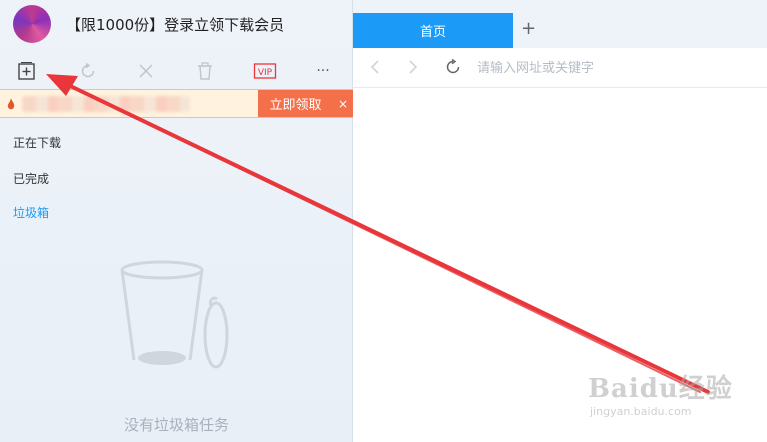 This screenshot has height=442, width=767. Describe the element at coordinates (205, 71) in the screenshot. I see `delete-icon` at that location.